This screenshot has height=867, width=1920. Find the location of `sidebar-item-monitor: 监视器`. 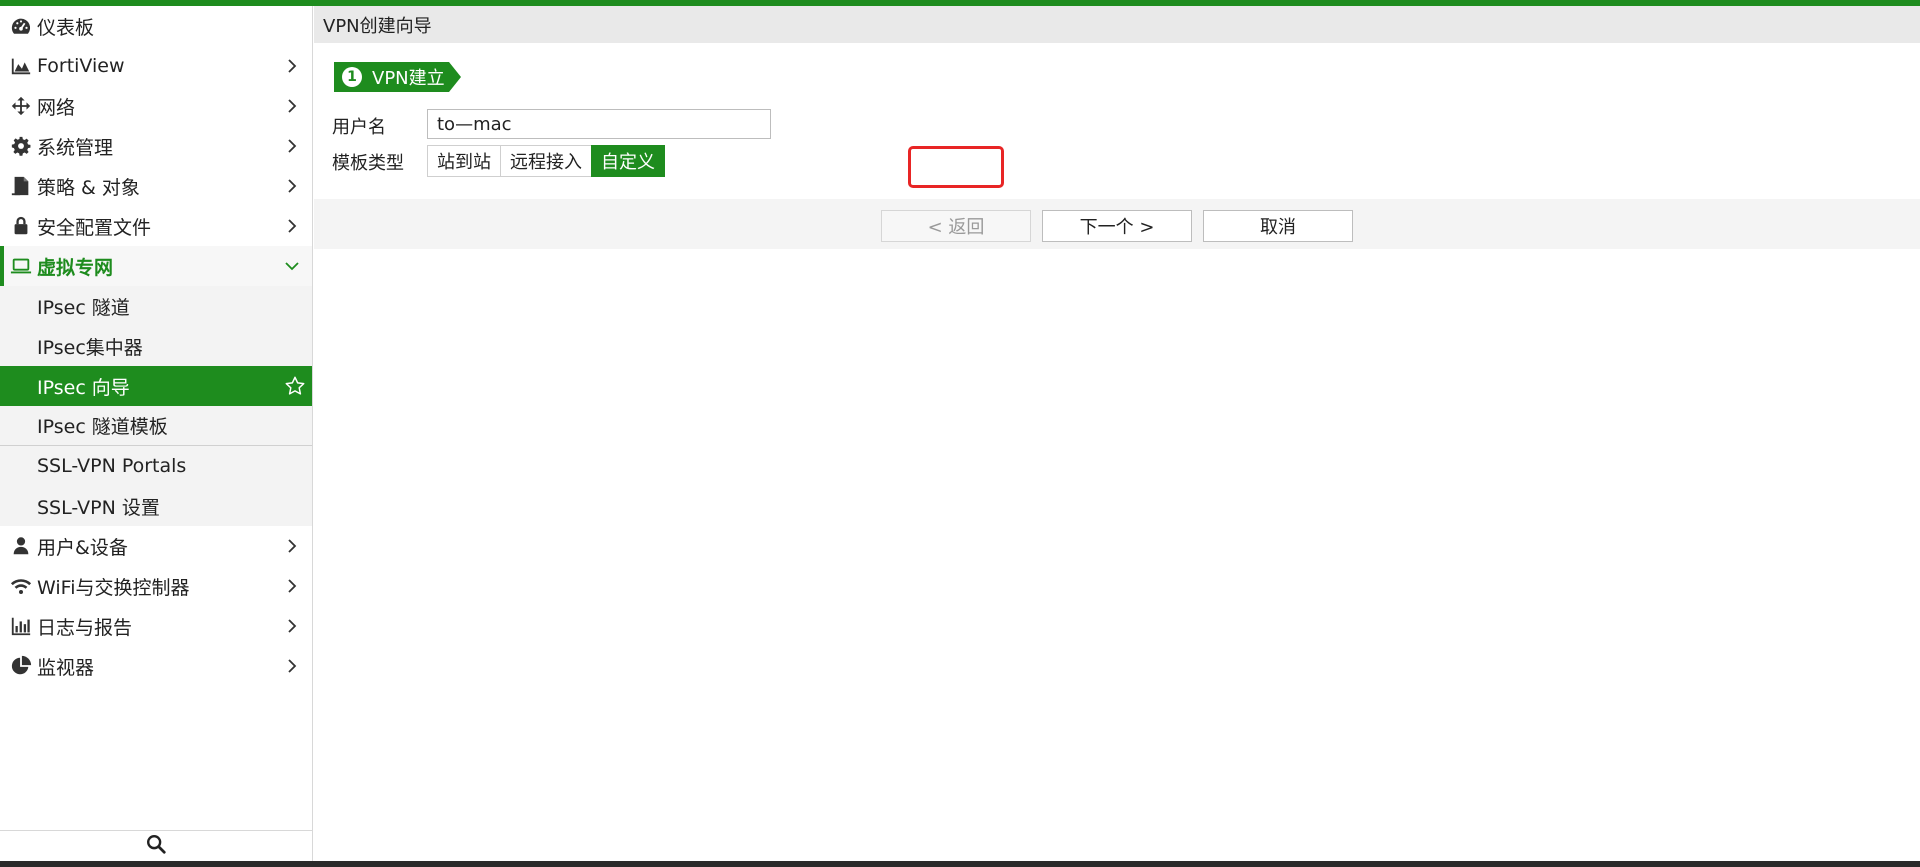

sidebar-item-monitor: 监视器 is located at coordinates (156, 666).